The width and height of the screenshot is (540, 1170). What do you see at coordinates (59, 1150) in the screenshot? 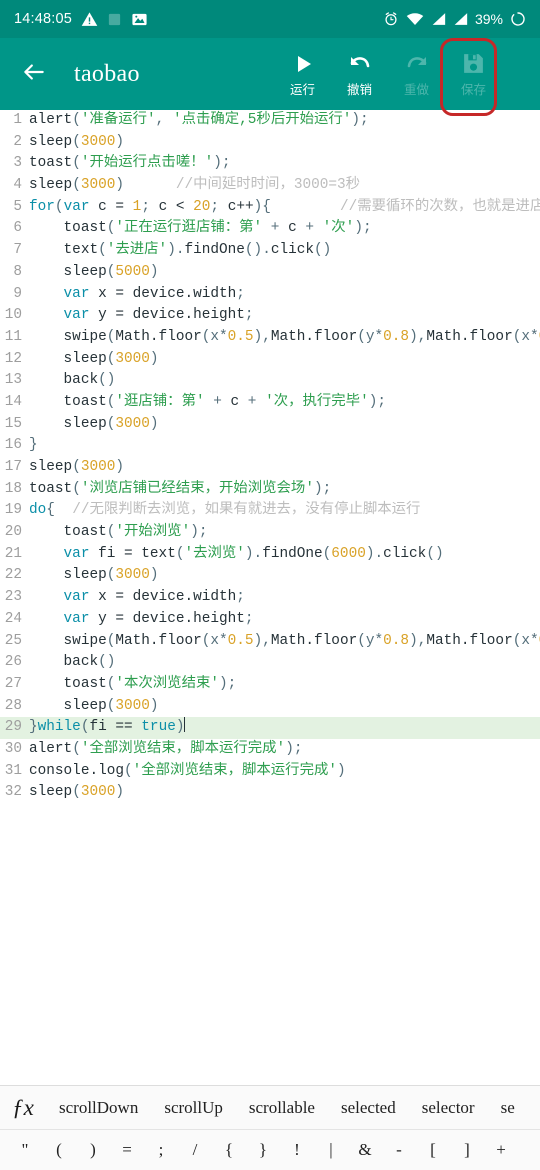
I see `symbol-key: (` at bounding box center [59, 1150].